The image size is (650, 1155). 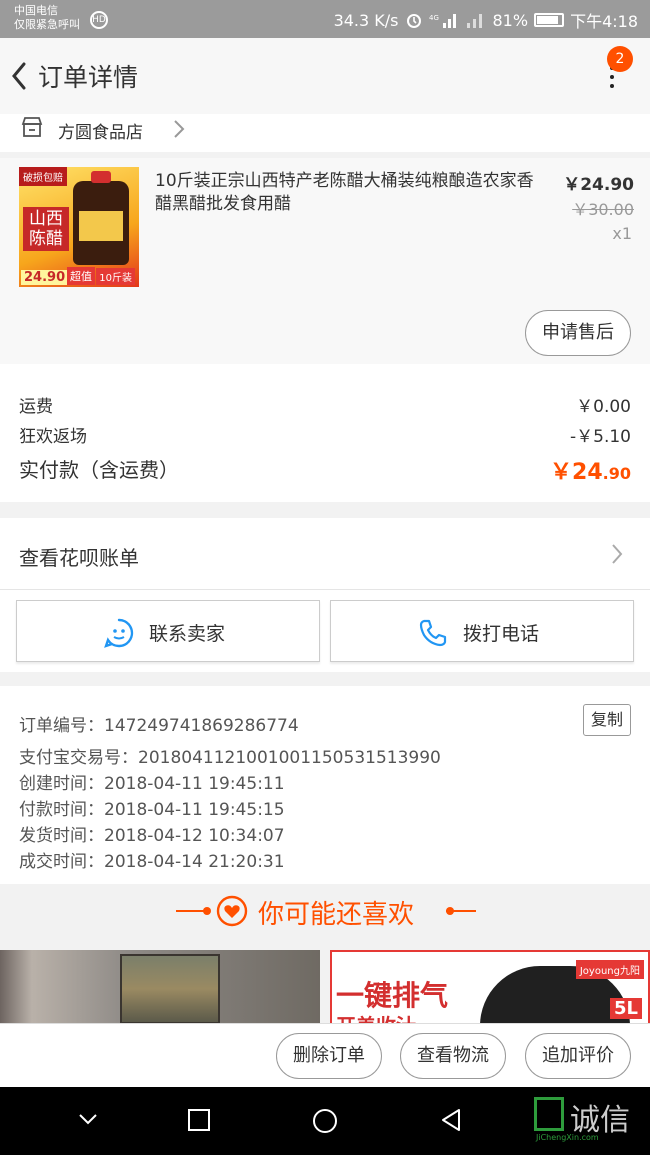 What do you see at coordinates (600, 437) in the screenshot?
I see `promo-value: -￥5.10` at bounding box center [600, 437].